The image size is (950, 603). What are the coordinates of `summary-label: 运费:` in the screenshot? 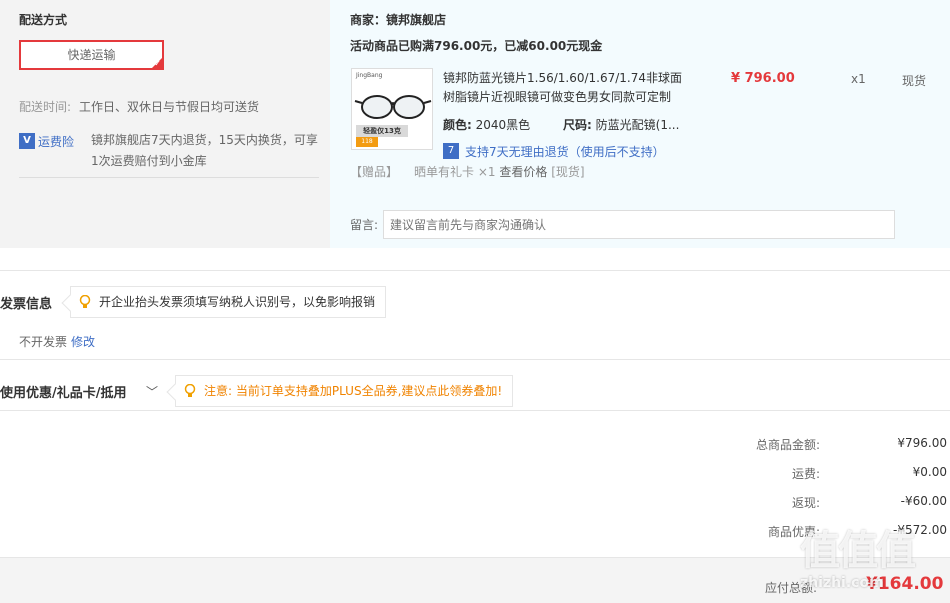 It's located at (805, 474).